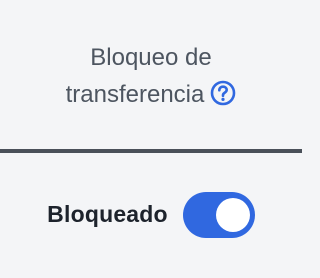 This screenshot has height=278, width=320. Describe the element at coordinates (107, 214) in the screenshot. I see `lock-status-label: Bloqueado` at that location.